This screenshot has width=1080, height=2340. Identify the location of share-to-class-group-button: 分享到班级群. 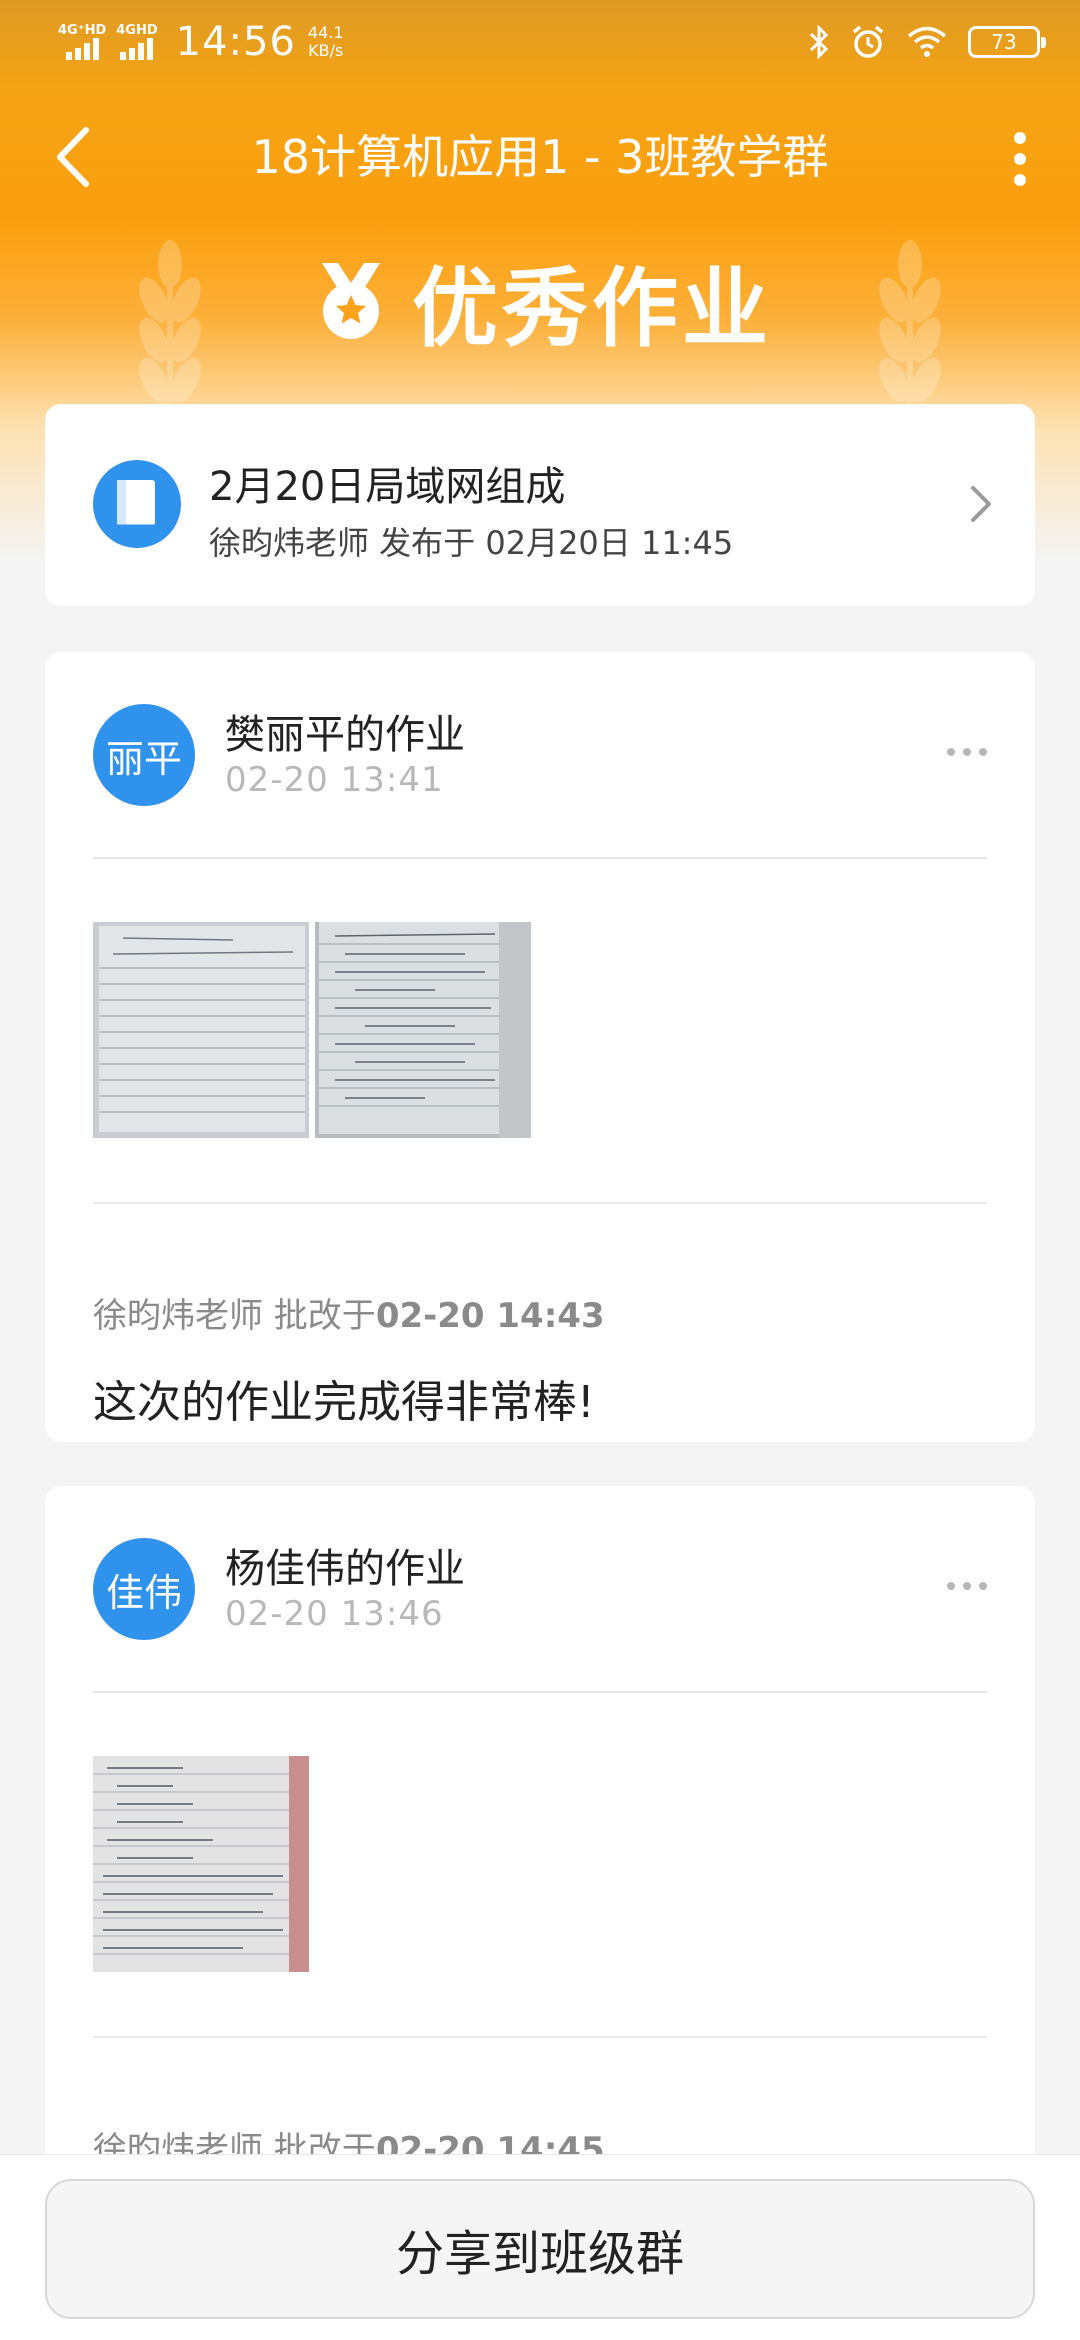
(540, 2249).